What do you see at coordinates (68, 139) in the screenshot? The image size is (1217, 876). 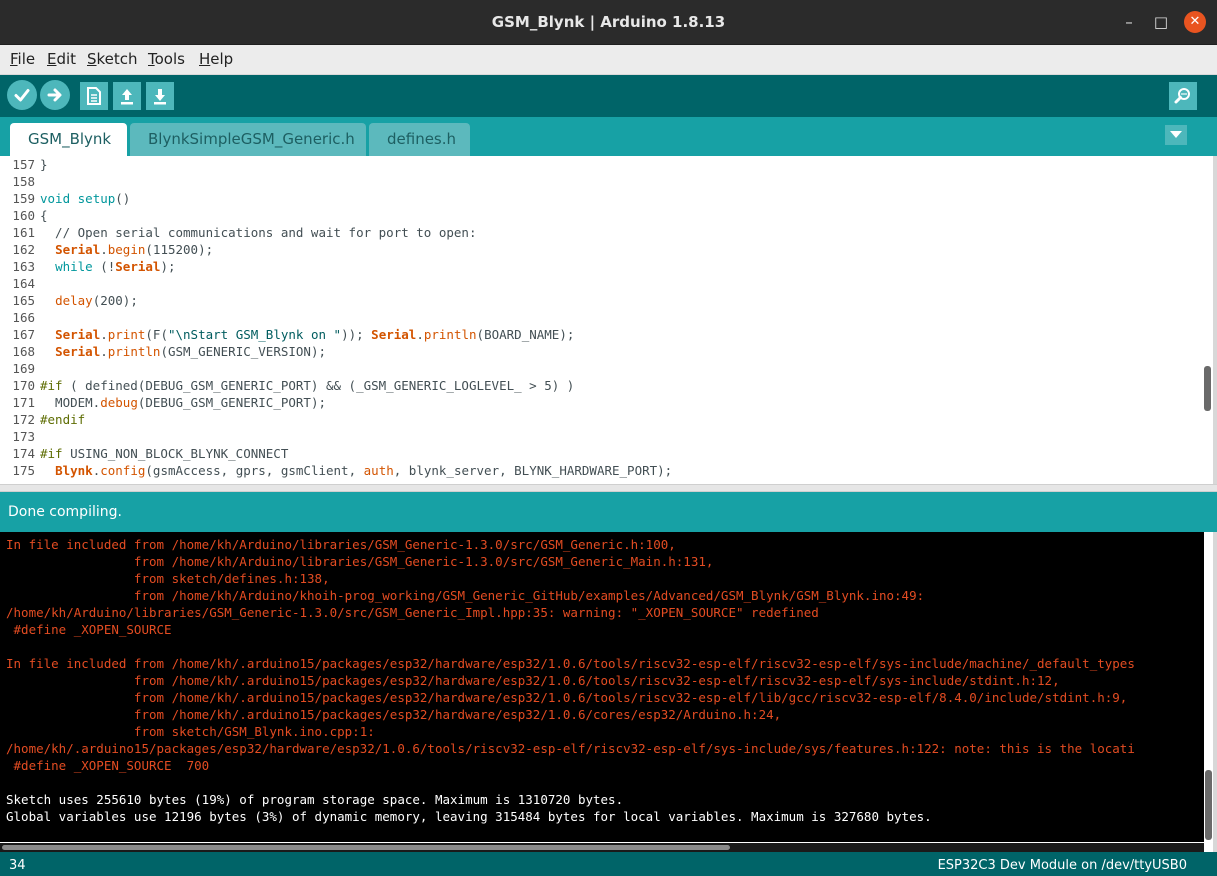 I see `tab-gsm-blynk: GSM_Blynk` at bounding box center [68, 139].